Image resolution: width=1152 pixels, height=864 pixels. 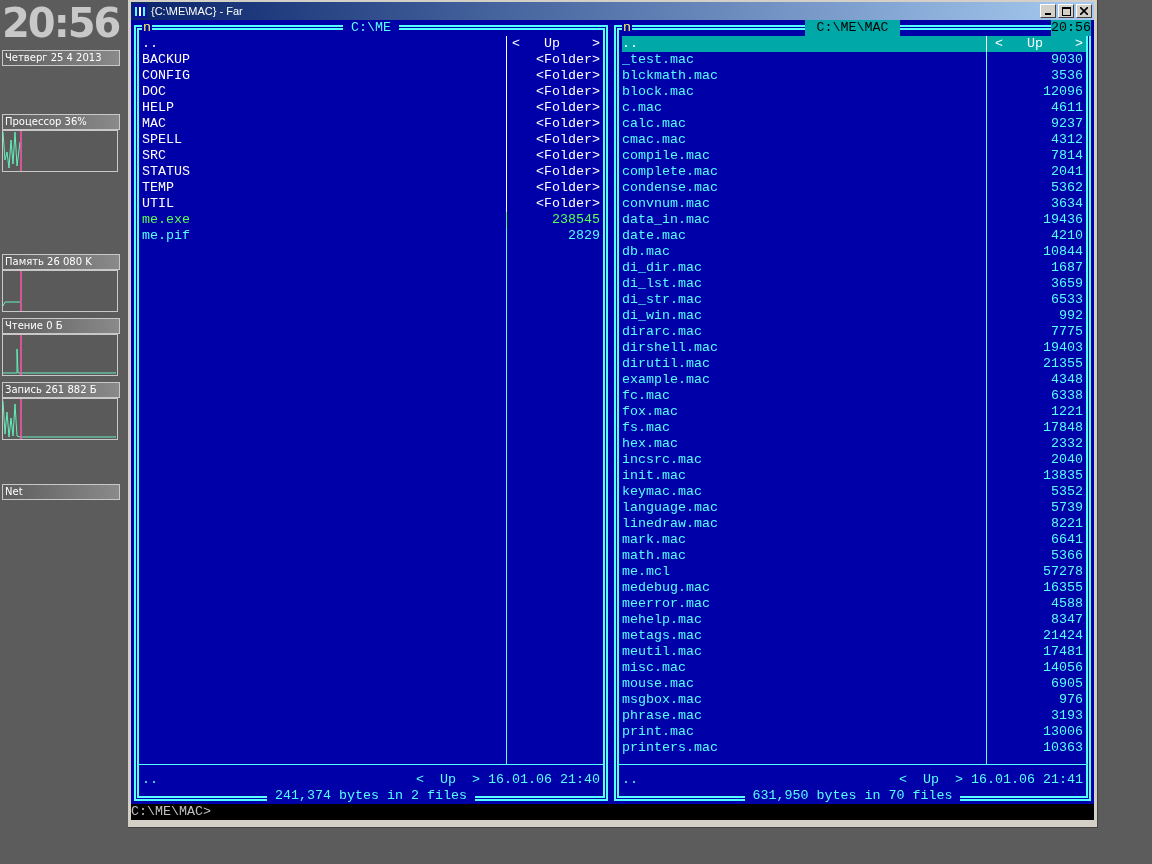 What do you see at coordinates (804, 556) in the screenshot?
I see `file-name: math.mac` at bounding box center [804, 556].